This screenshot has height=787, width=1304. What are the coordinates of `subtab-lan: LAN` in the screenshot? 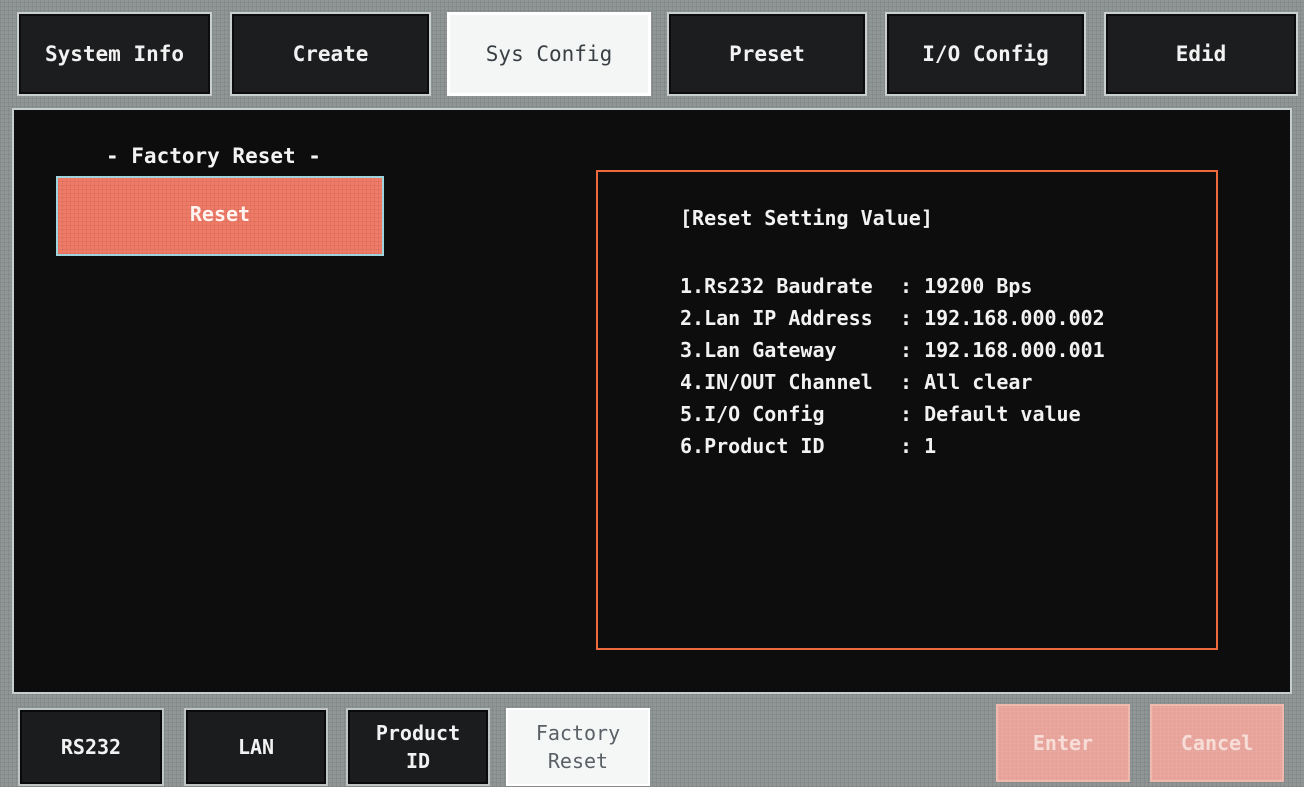 It's located at (256, 747).